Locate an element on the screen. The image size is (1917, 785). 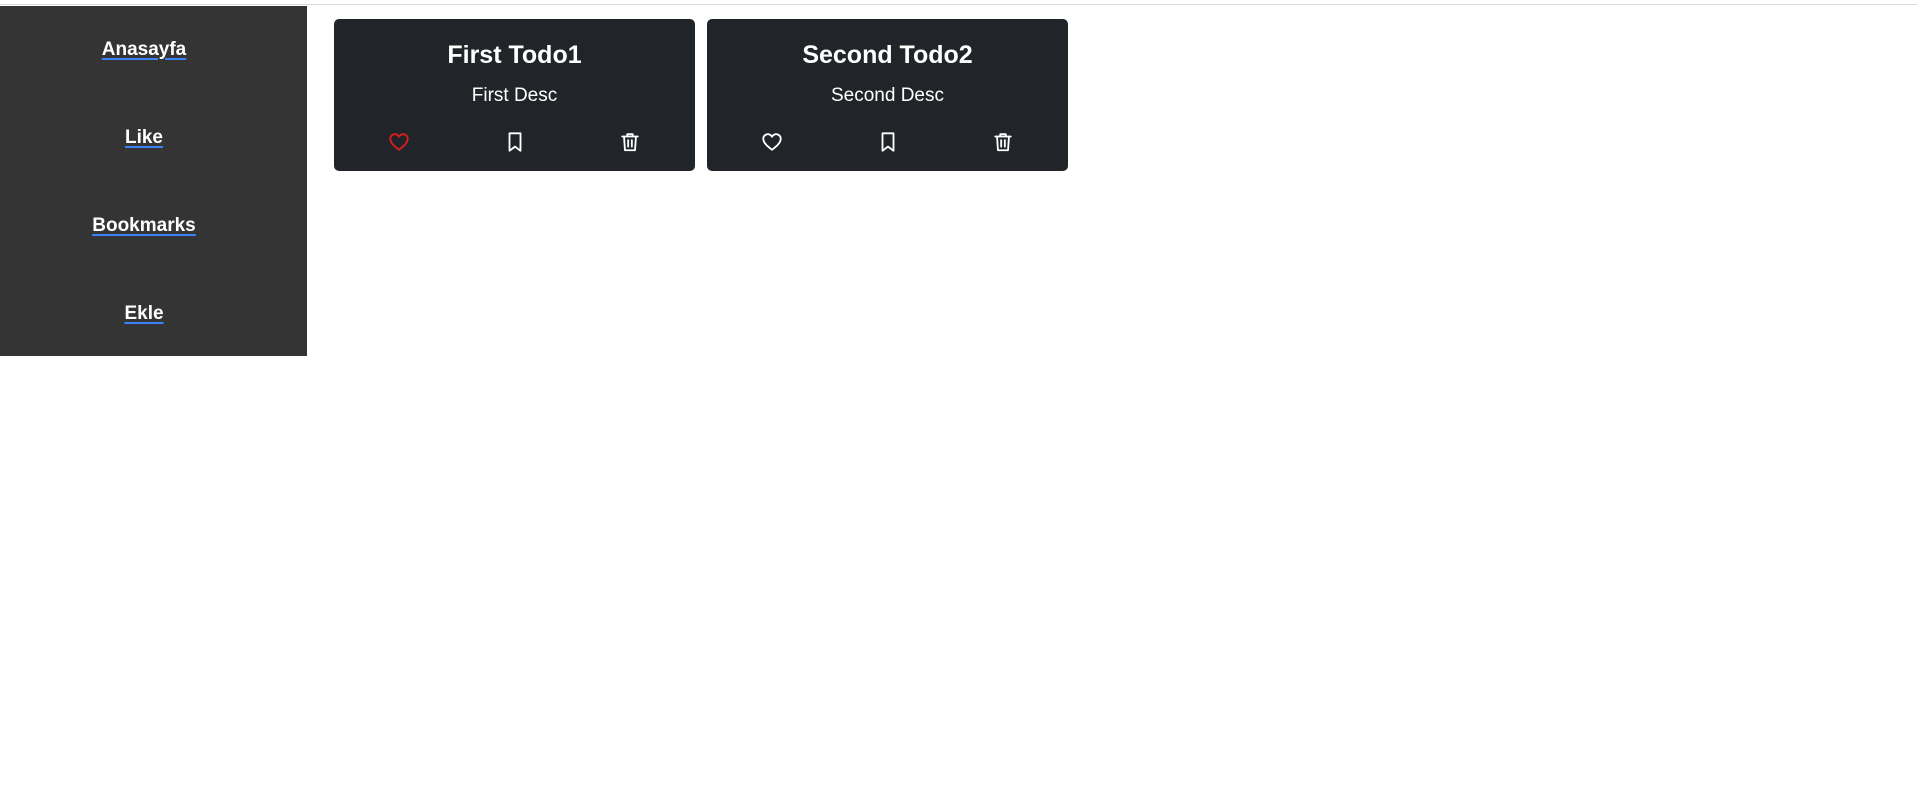
todo-description: First Desc is located at coordinates (514, 95).